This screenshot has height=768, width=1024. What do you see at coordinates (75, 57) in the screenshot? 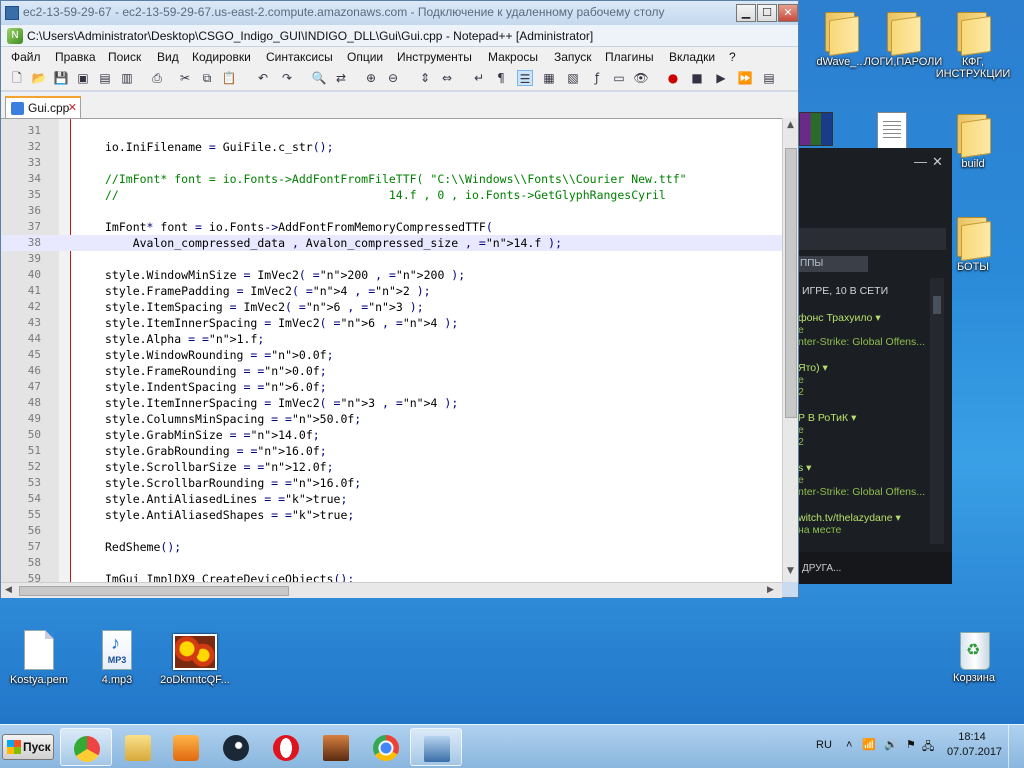
I see `menu-edit: Правка` at bounding box center [75, 57].